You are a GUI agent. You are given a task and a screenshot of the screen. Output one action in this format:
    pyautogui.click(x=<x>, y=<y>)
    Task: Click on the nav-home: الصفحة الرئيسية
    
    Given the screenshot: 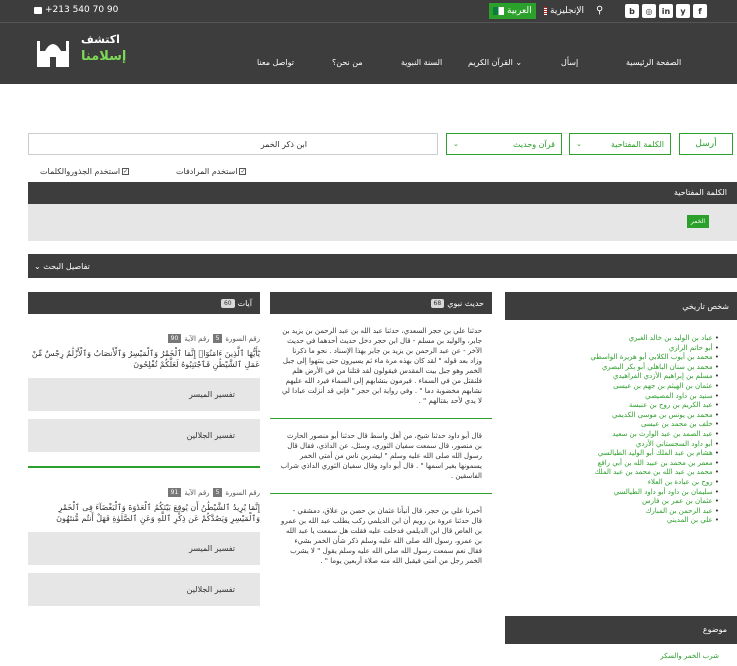 What is the action you would take?
    pyautogui.click(x=653, y=62)
    